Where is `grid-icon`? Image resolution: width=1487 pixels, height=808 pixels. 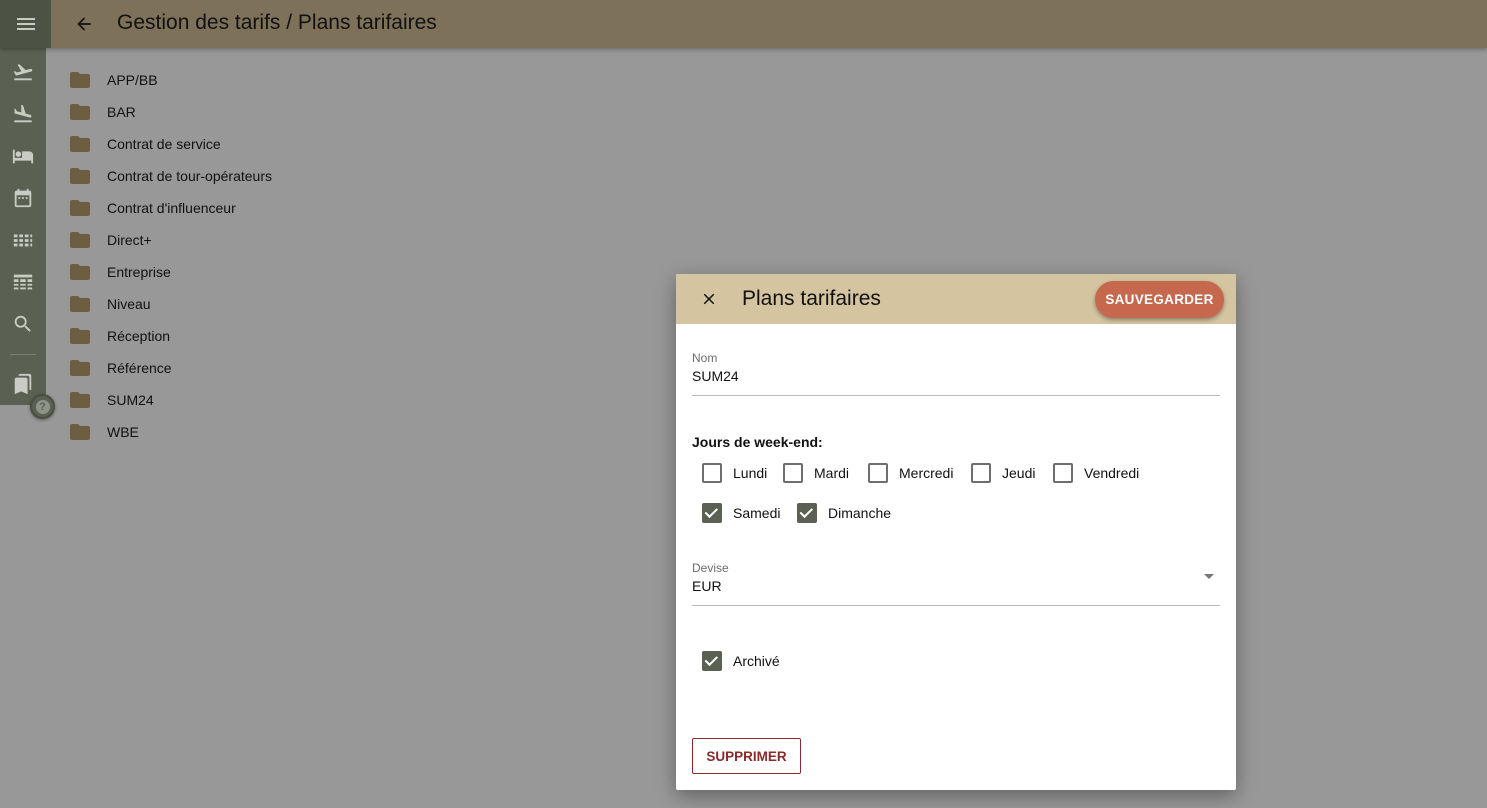
grid-icon is located at coordinates (23, 240).